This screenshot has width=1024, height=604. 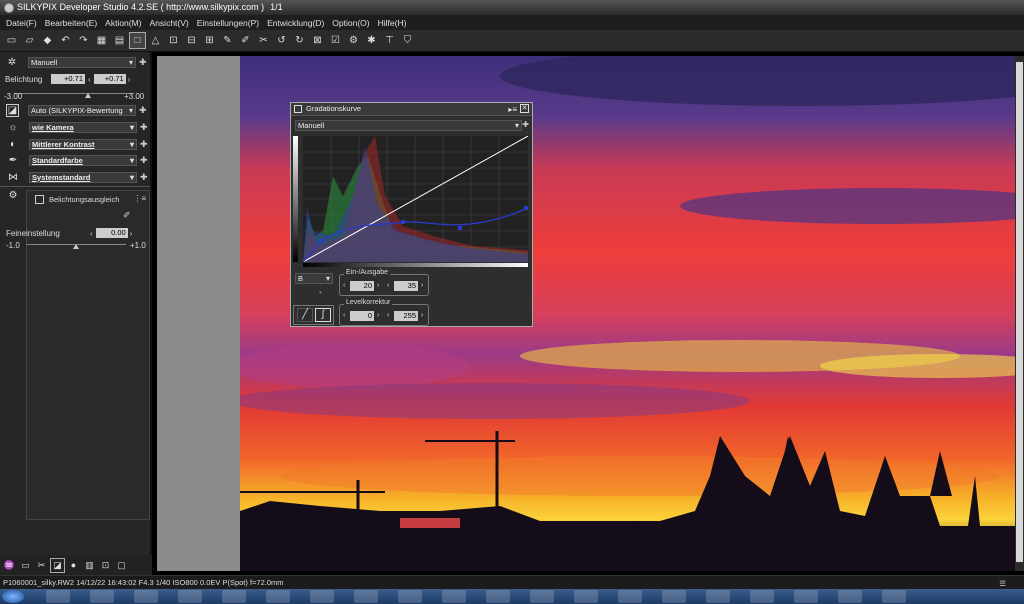 What do you see at coordinates (143, 62) in the screenshot?
I see `preset-plus-icon: ✚` at bounding box center [143, 62].